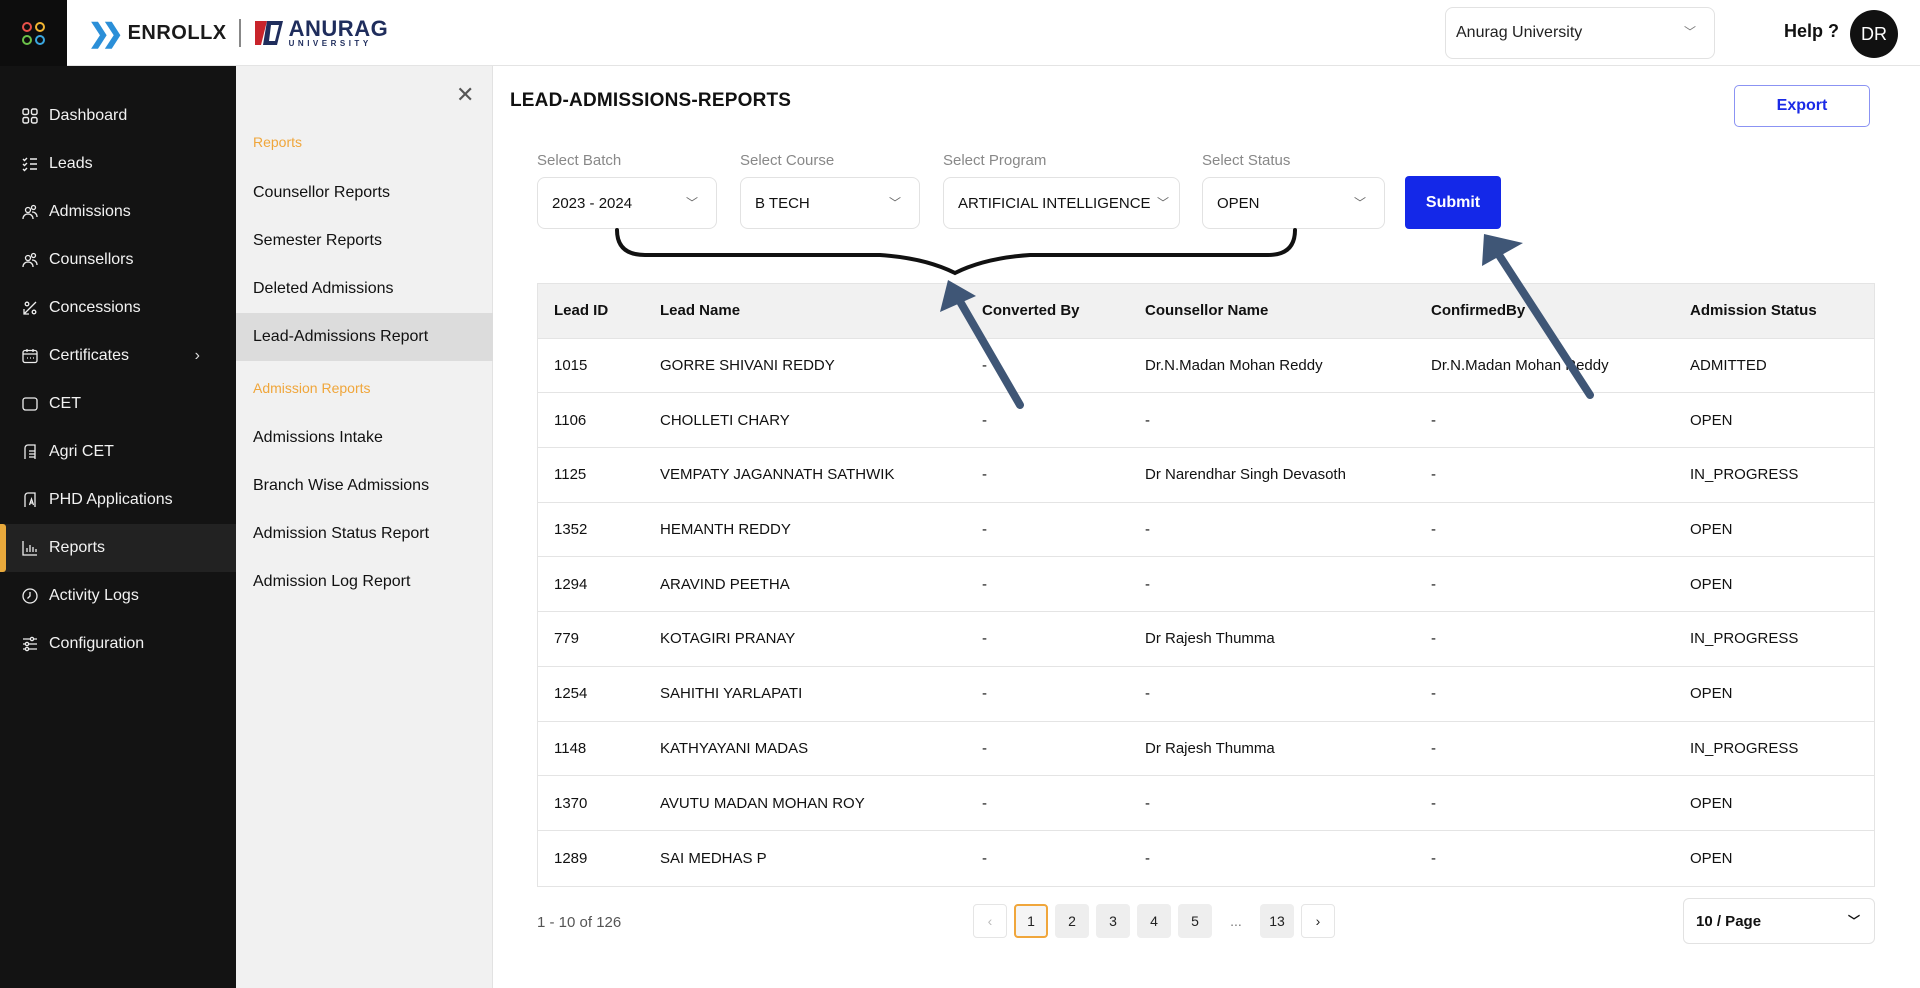 Image resolution: width=1920 pixels, height=988 pixels. I want to click on sidebar-item-phd-applications: PHD Applications, so click(118, 500).